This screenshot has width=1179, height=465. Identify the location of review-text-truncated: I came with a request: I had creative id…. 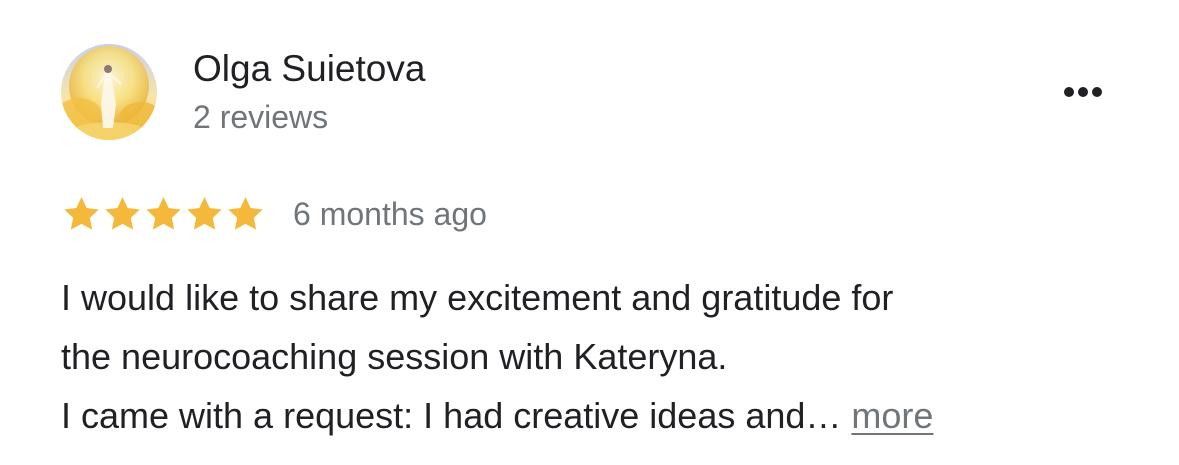
(451, 415).